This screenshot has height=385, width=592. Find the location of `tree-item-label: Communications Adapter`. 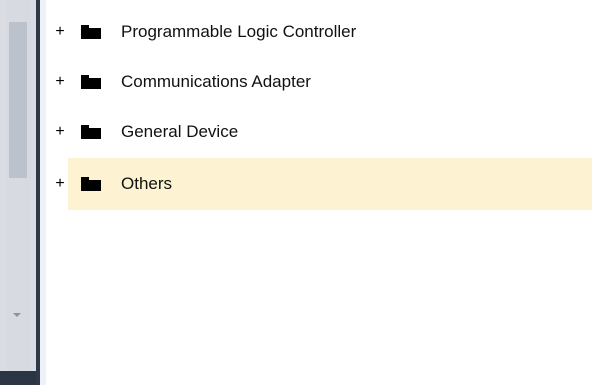

tree-item-label: Communications Adapter is located at coordinates (216, 81).